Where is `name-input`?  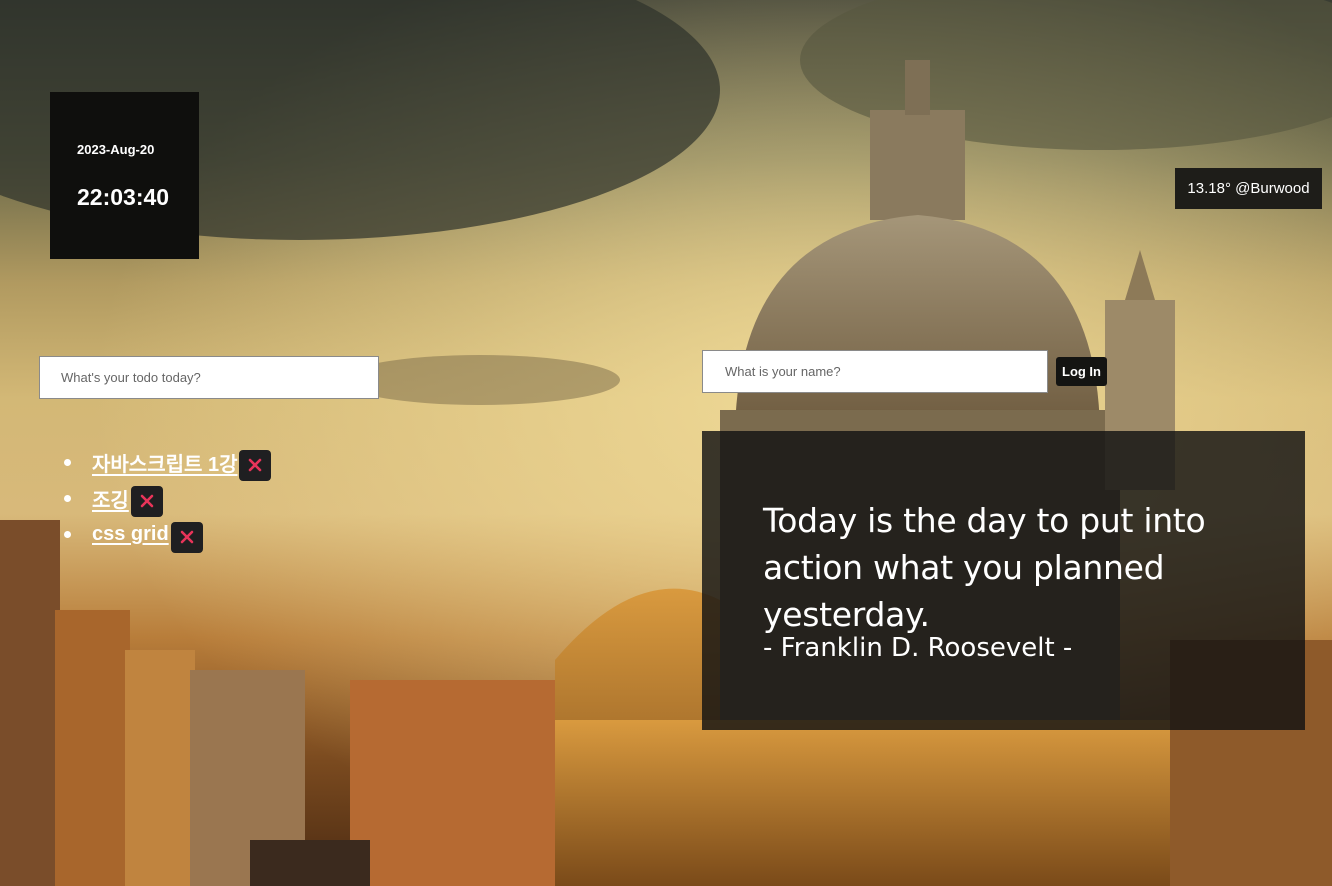 name-input is located at coordinates (875, 371).